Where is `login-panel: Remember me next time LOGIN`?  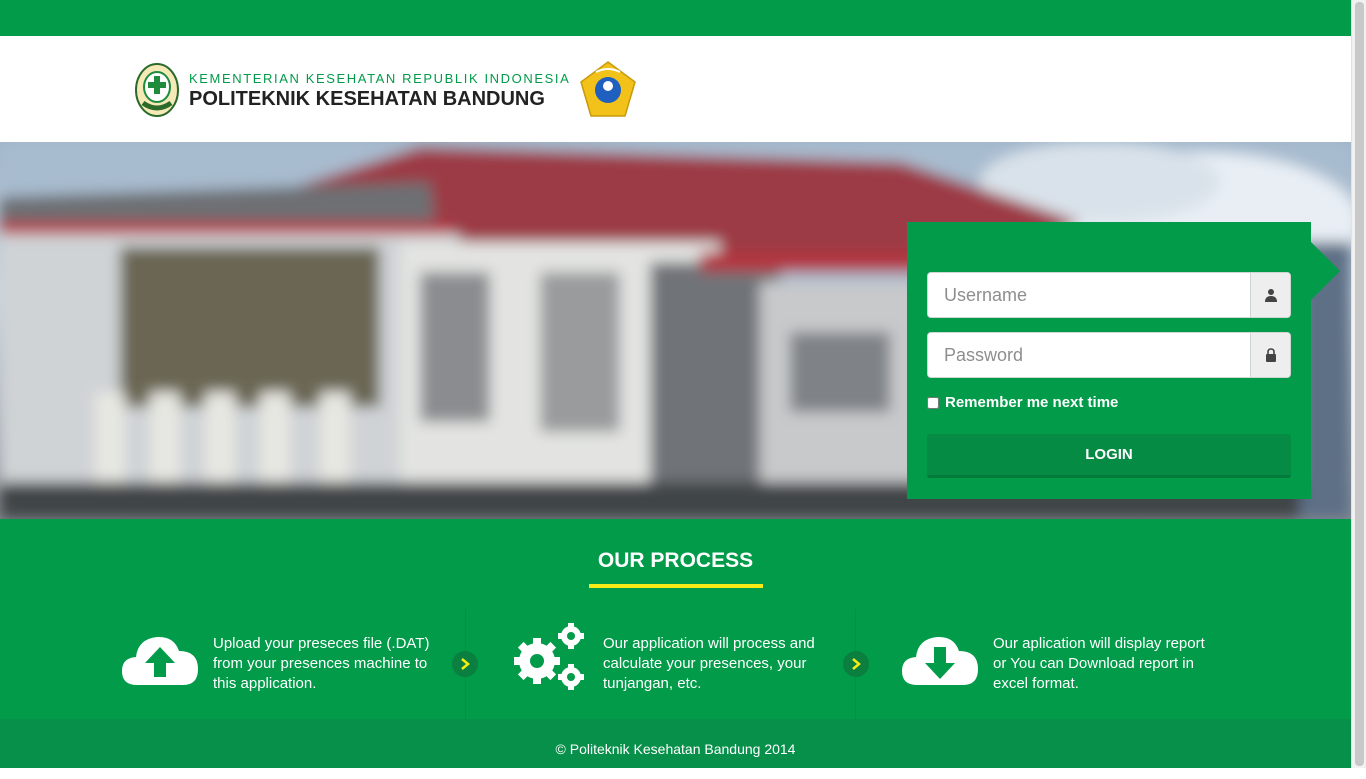
login-panel: Remember me next time LOGIN is located at coordinates (1109, 360).